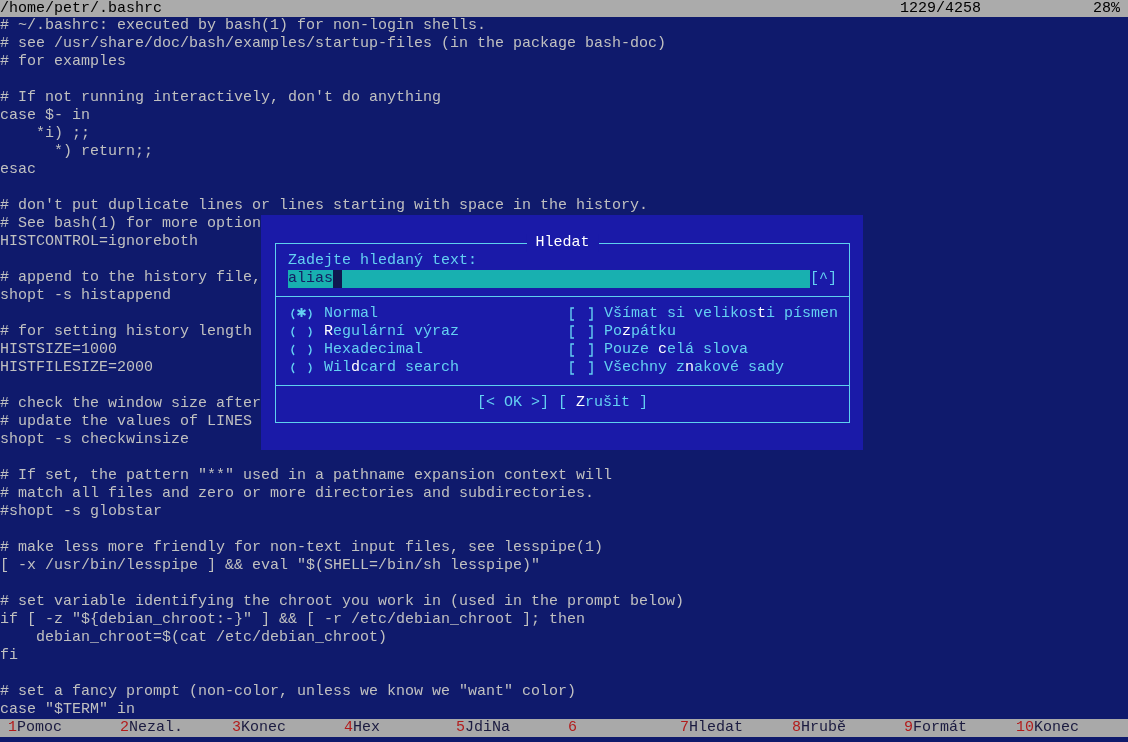 The width and height of the screenshot is (1128, 742). I want to click on radio-label: Wildcard search, so click(392, 368).